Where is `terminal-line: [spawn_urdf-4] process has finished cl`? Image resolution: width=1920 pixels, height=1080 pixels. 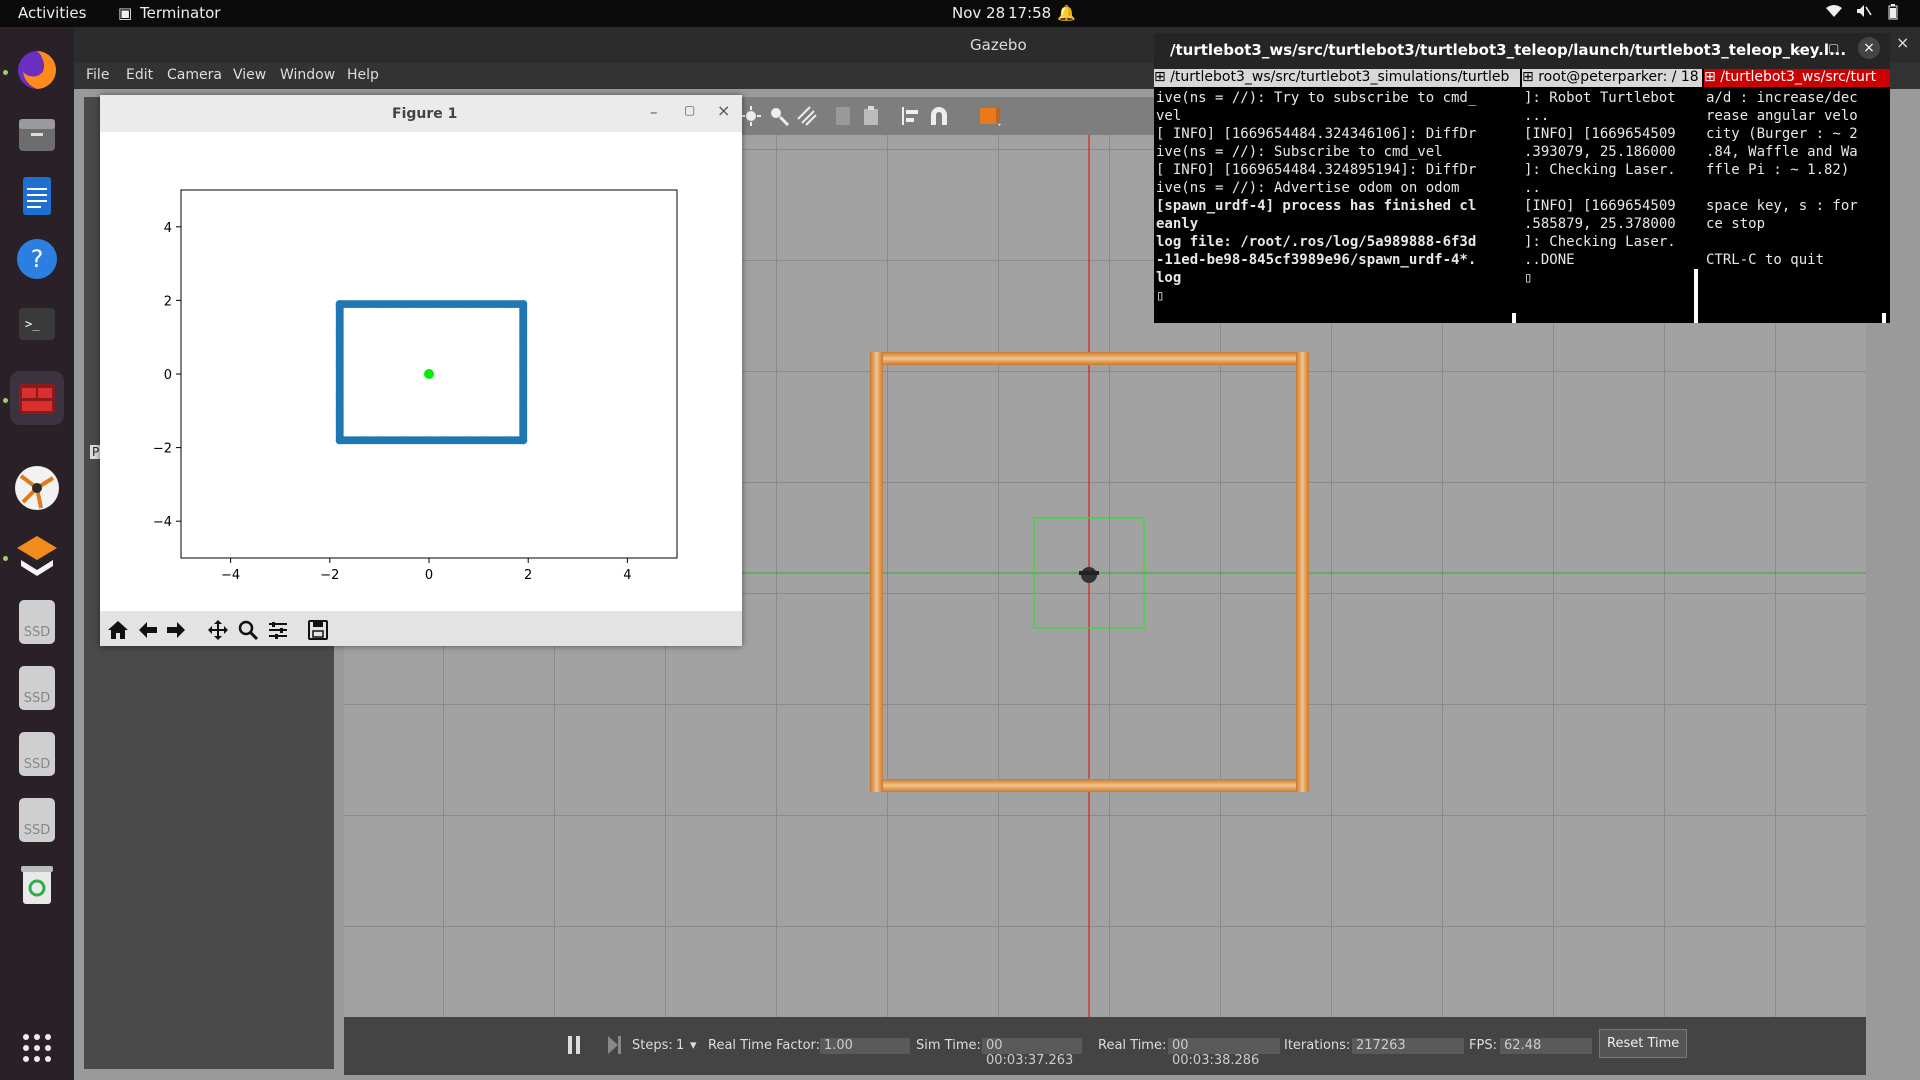 terminal-line: [spawn_urdf-4] process has finished cl is located at coordinates (1316, 206).